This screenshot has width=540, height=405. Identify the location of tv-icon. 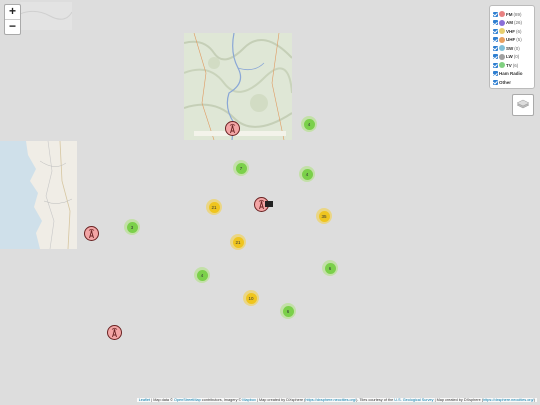
(502, 65).